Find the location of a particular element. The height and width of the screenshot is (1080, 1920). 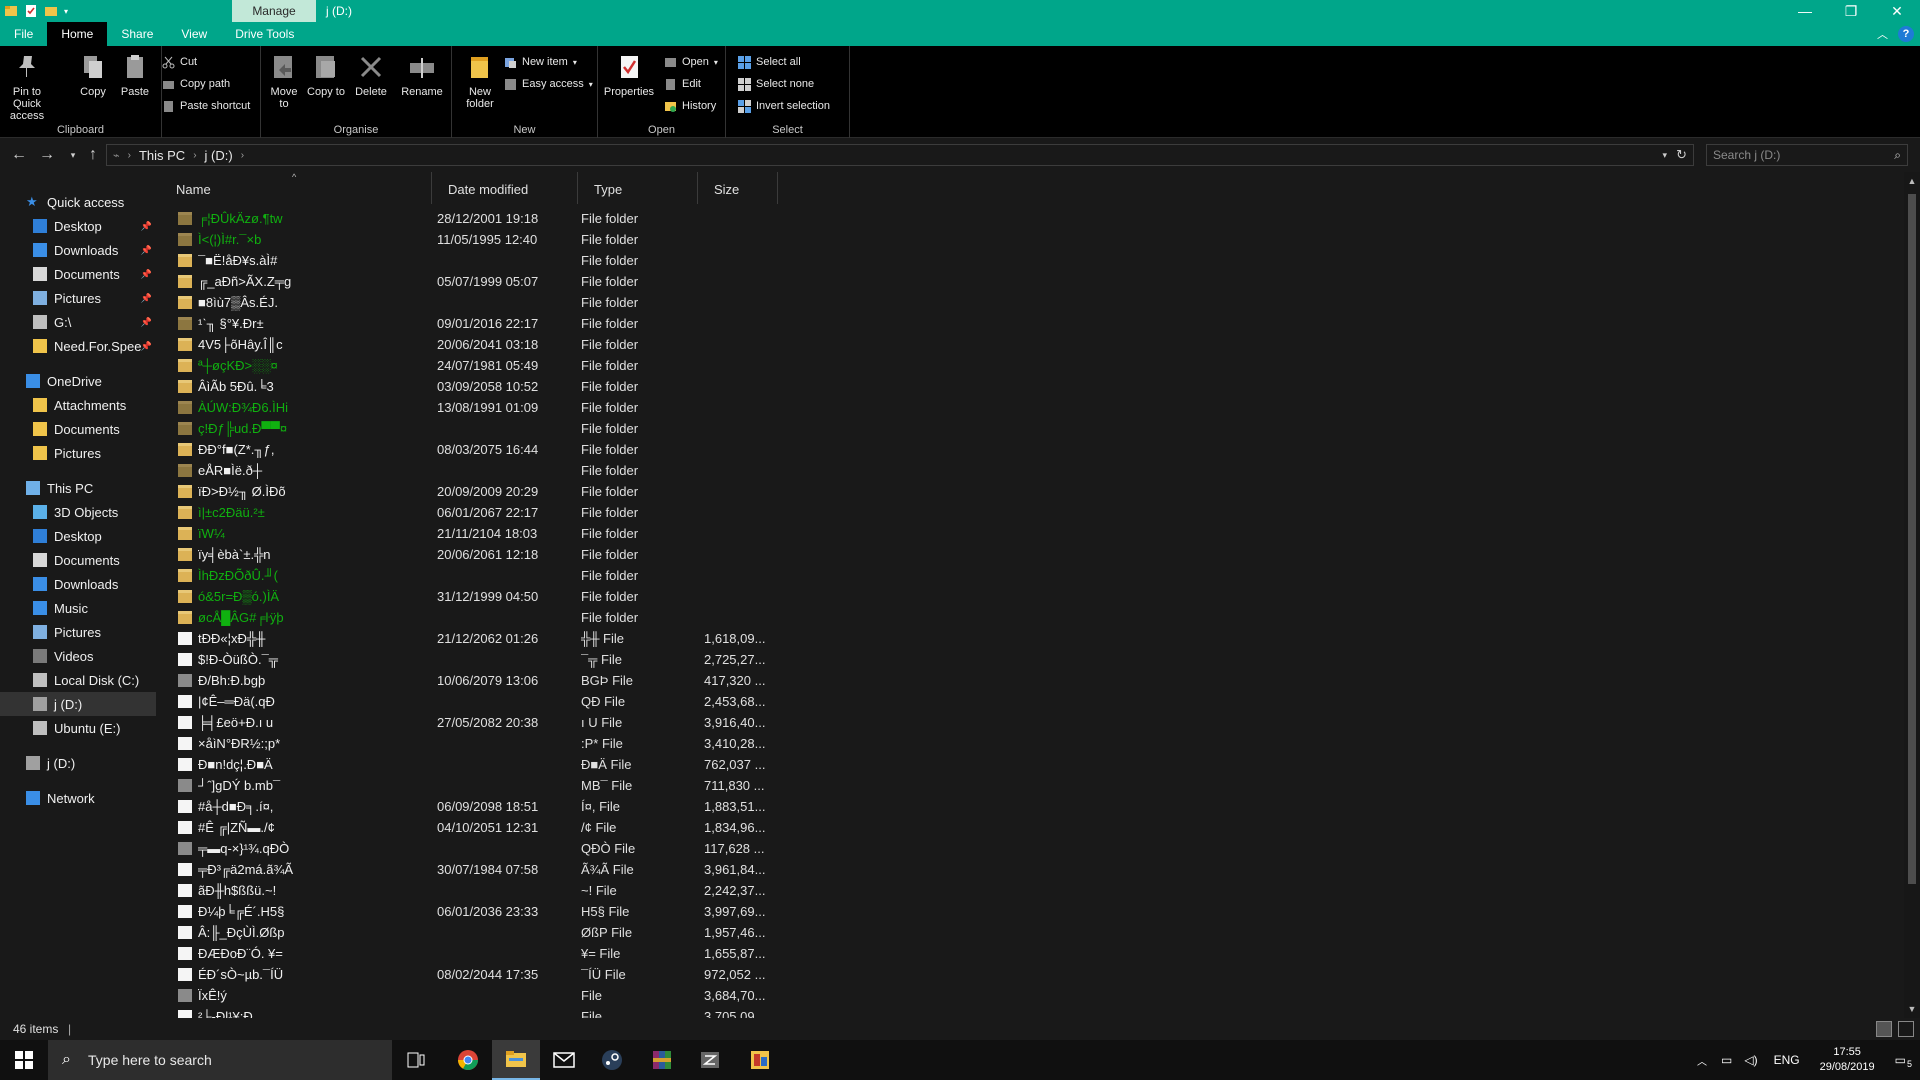

nav-item: OneDrive is located at coordinates (78, 381).